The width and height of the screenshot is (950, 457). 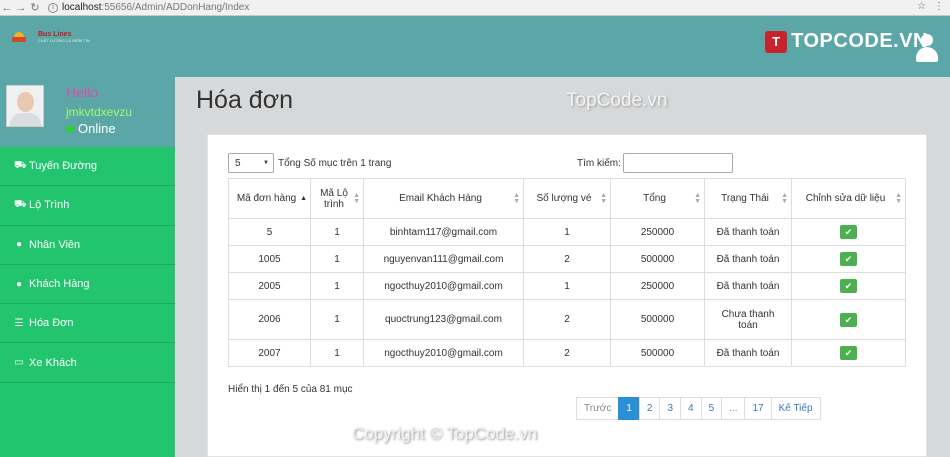 I want to click on bus-logo-icon, so click(x=23, y=37).